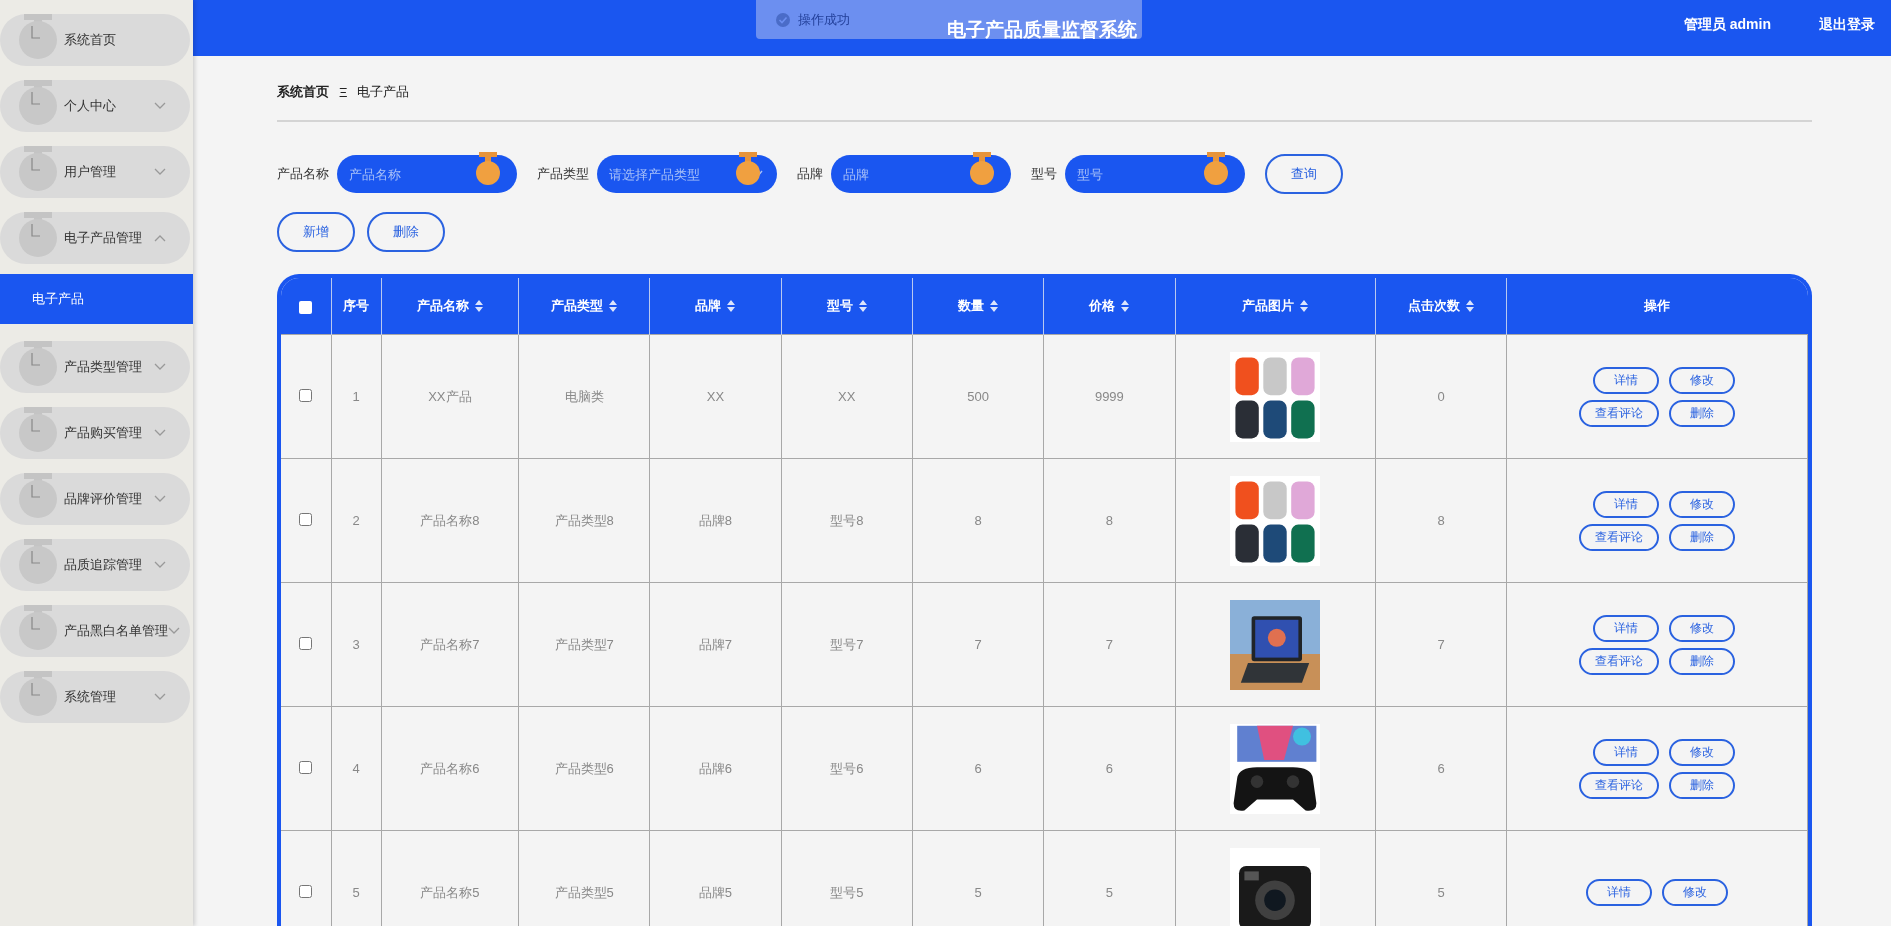  I want to click on action-button: 新增, so click(316, 232).